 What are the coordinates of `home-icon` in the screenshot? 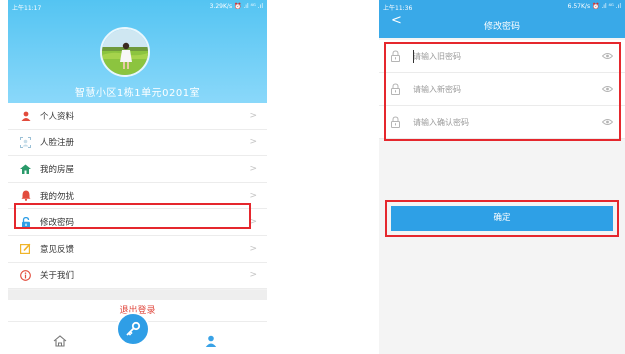 It's located at (60, 341).